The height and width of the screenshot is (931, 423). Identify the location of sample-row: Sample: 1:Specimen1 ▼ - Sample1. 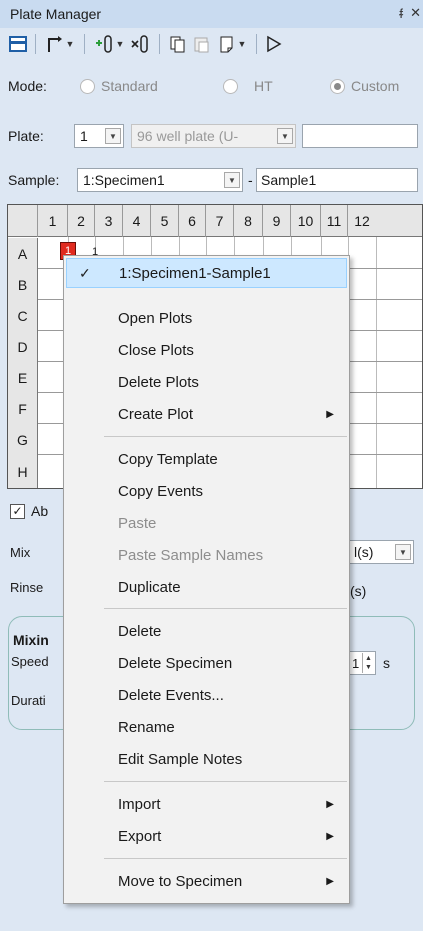
(211, 180).